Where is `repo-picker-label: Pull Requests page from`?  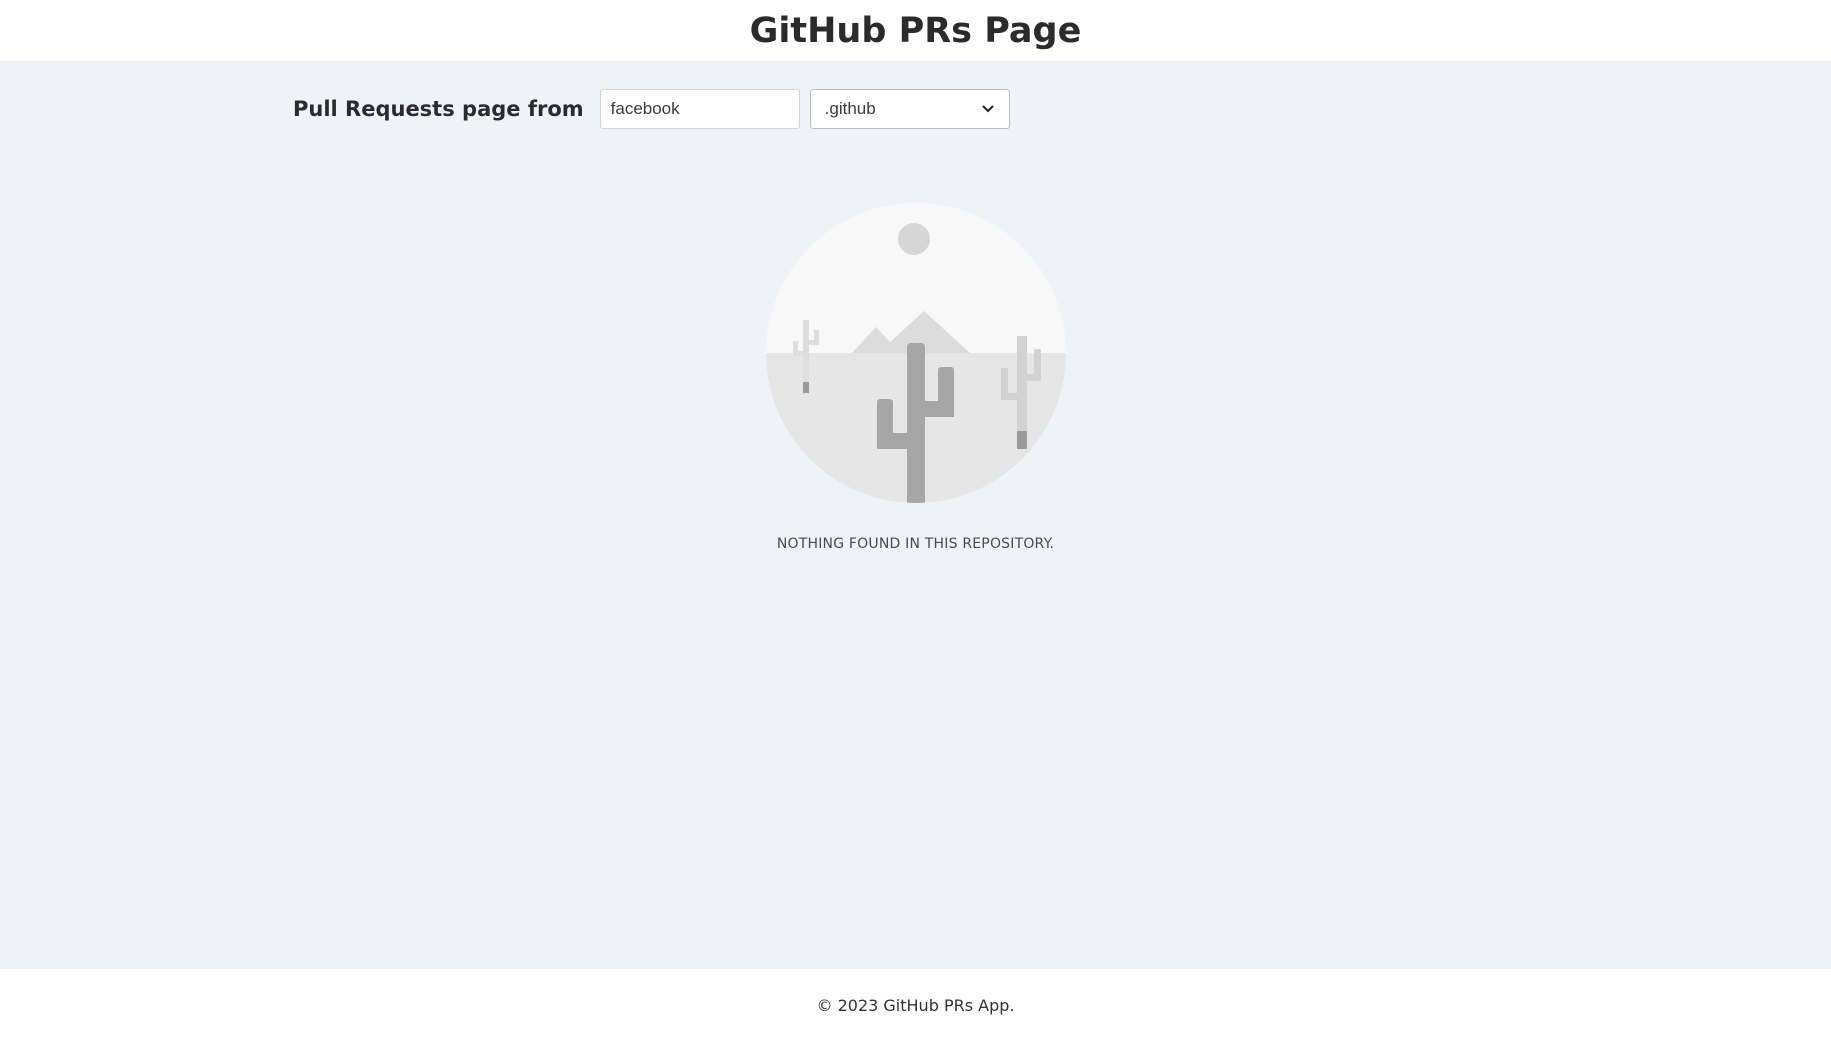
repo-picker-label: Pull Requests page from is located at coordinates (438, 109).